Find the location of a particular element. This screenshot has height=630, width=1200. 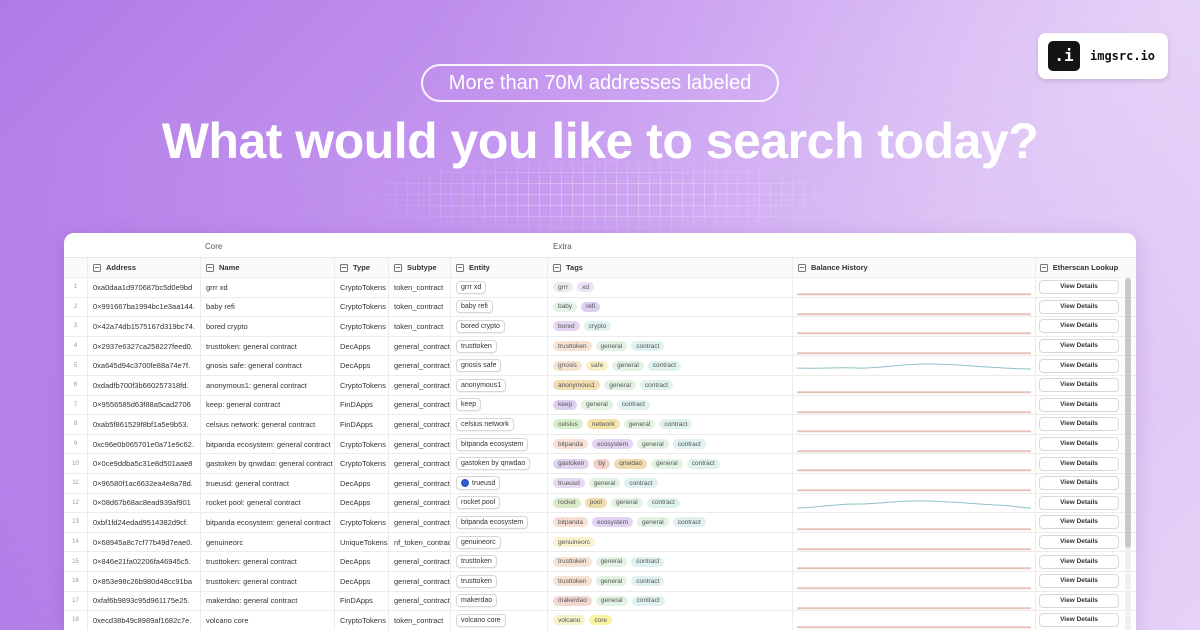

entity-chip: volcano core is located at coordinates (481, 620).